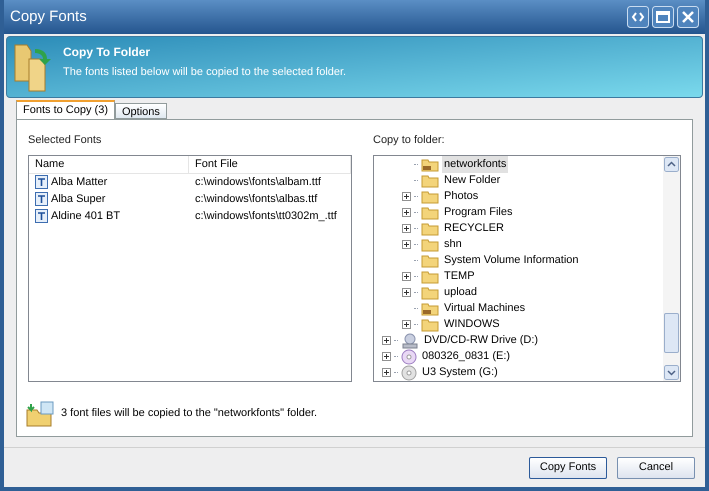 This screenshot has width=709, height=491. Describe the element at coordinates (475, 164) in the screenshot. I see `tree-item: networkfonts` at that location.